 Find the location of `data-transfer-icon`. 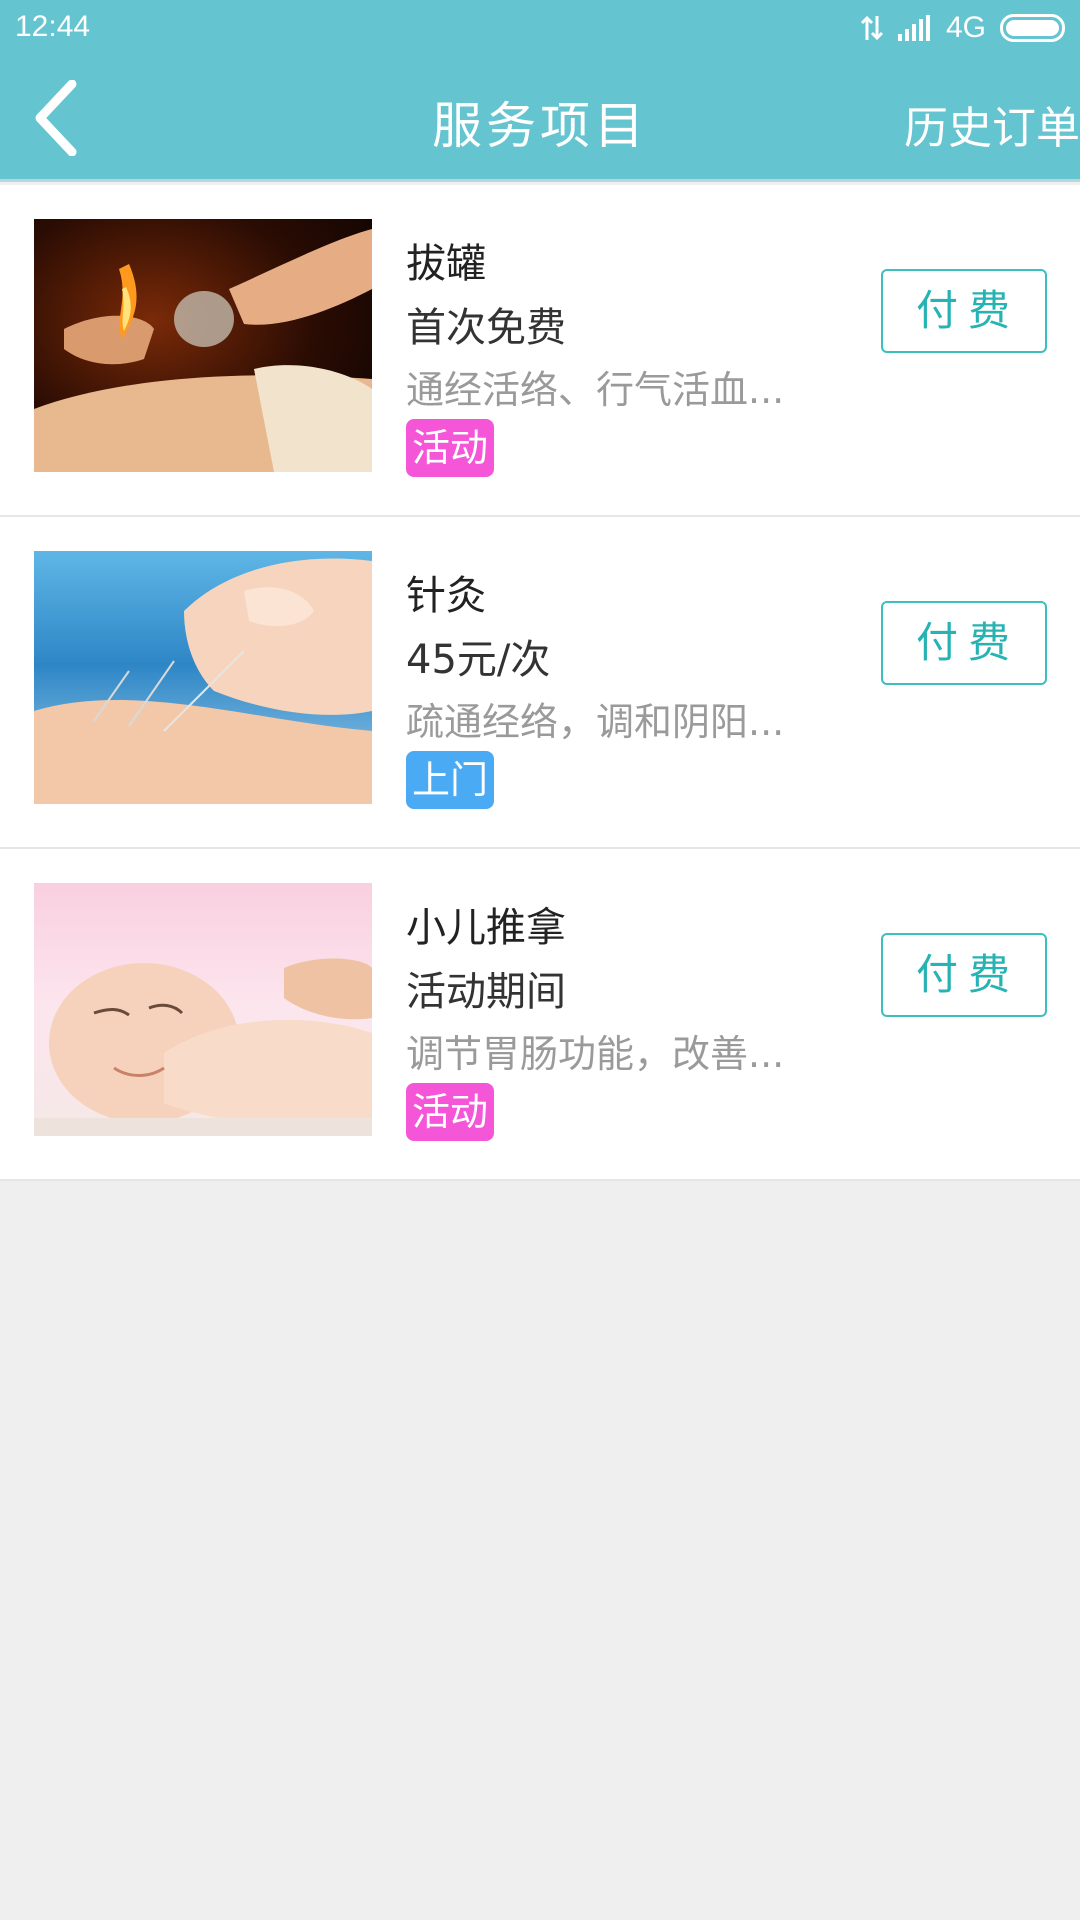

data-transfer-icon is located at coordinates (872, 28).